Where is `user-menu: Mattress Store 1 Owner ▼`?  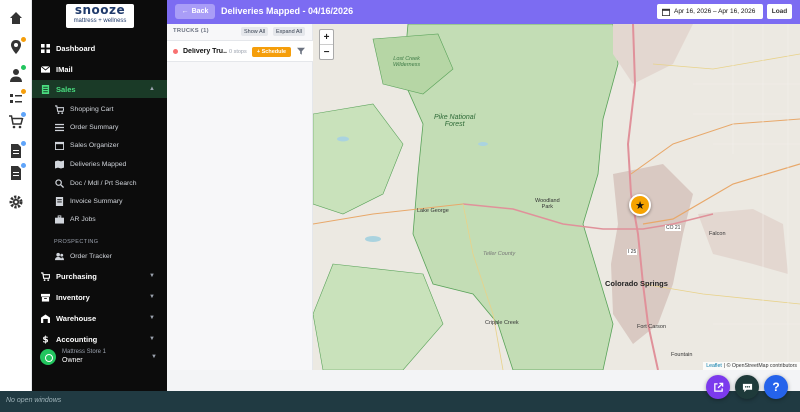 user-menu: Mattress Store 1 Owner ▼ is located at coordinates (99, 357).